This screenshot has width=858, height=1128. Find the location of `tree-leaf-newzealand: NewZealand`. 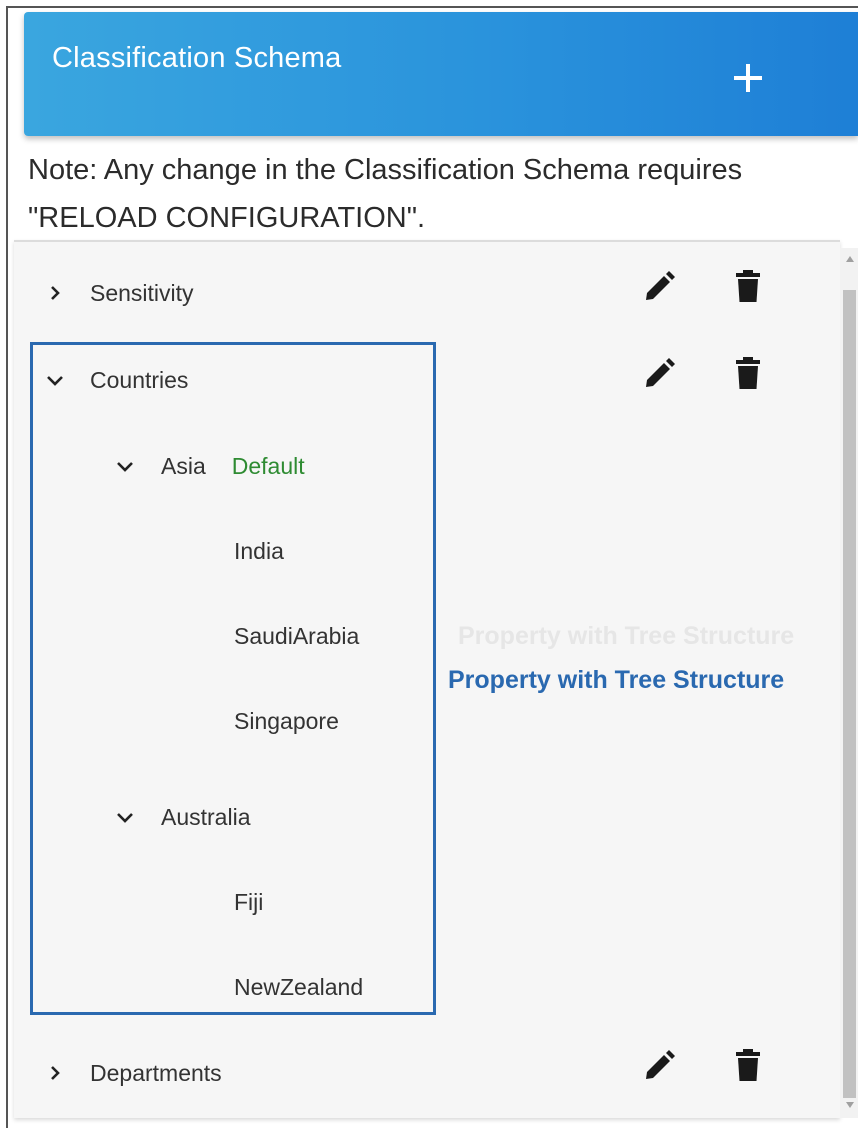

tree-leaf-newzealand: NewZealand is located at coordinates (298, 987).